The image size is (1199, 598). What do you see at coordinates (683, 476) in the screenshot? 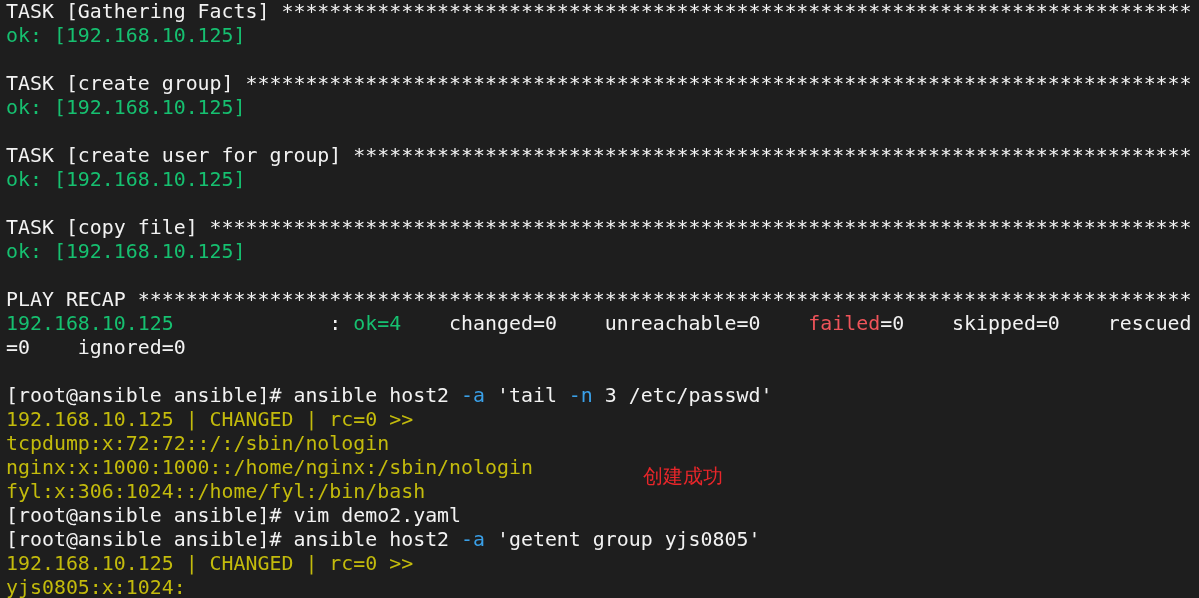
I see `annotation-text: 创建成功` at bounding box center [683, 476].